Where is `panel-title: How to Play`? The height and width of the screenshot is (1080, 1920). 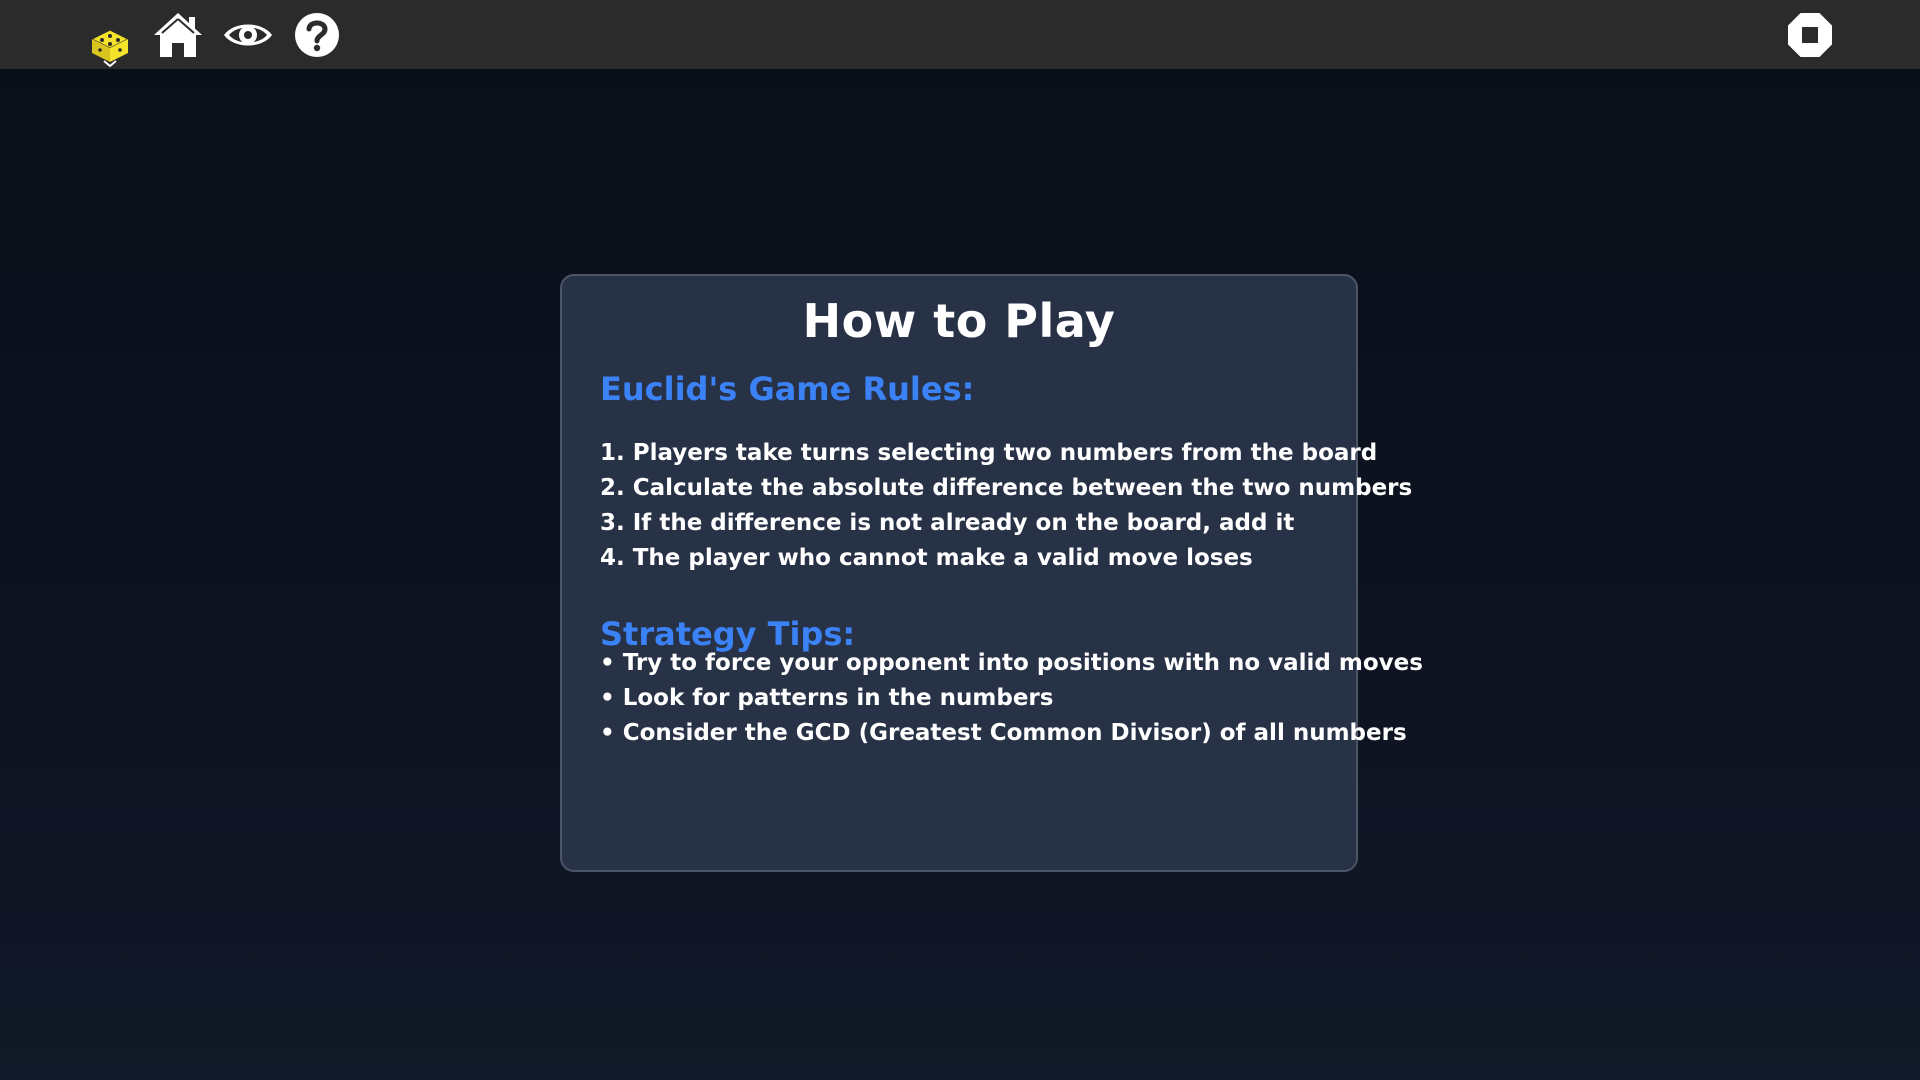 panel-title: How to Play is located at coordinates (959, 321).